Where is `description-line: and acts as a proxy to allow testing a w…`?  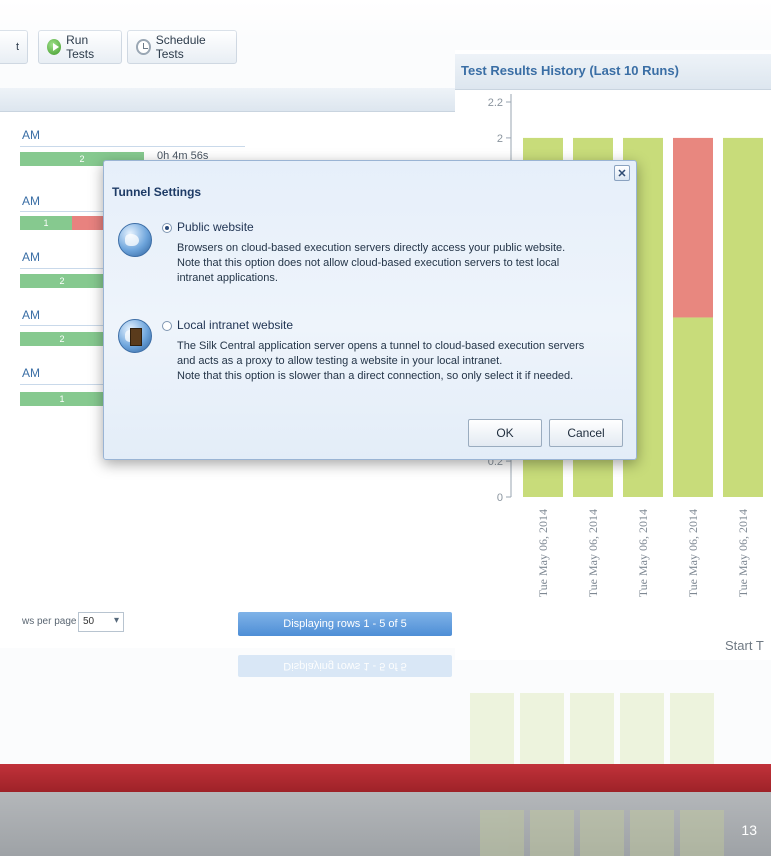 description-line: and acts as a proxy to allow testing a w… is located at coordinates (340, 361).